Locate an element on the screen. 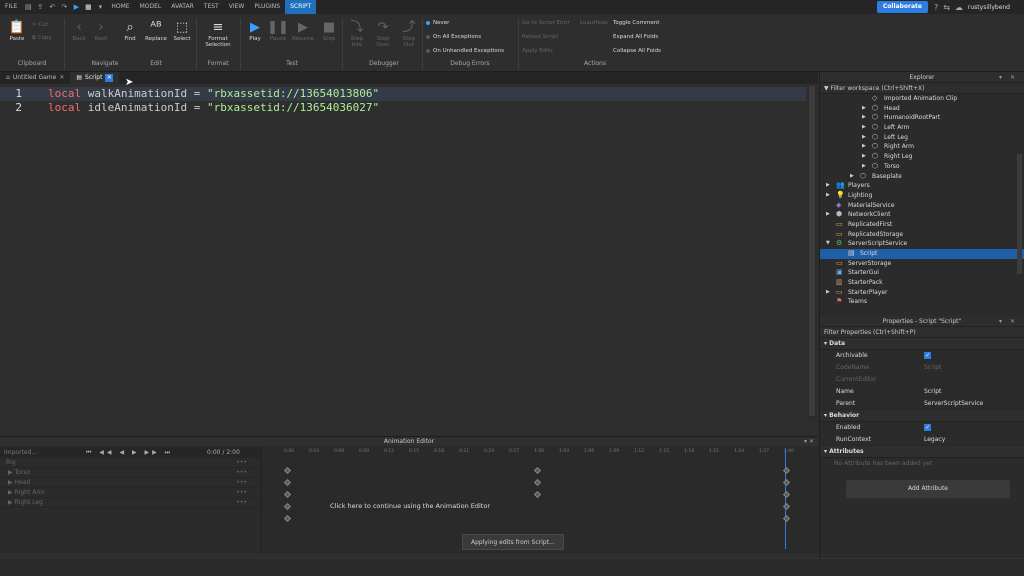 The height and width of the screenshot is (576, 1024). track-row: ▶ Right Leg ••• is located at coordinates (130, 503).